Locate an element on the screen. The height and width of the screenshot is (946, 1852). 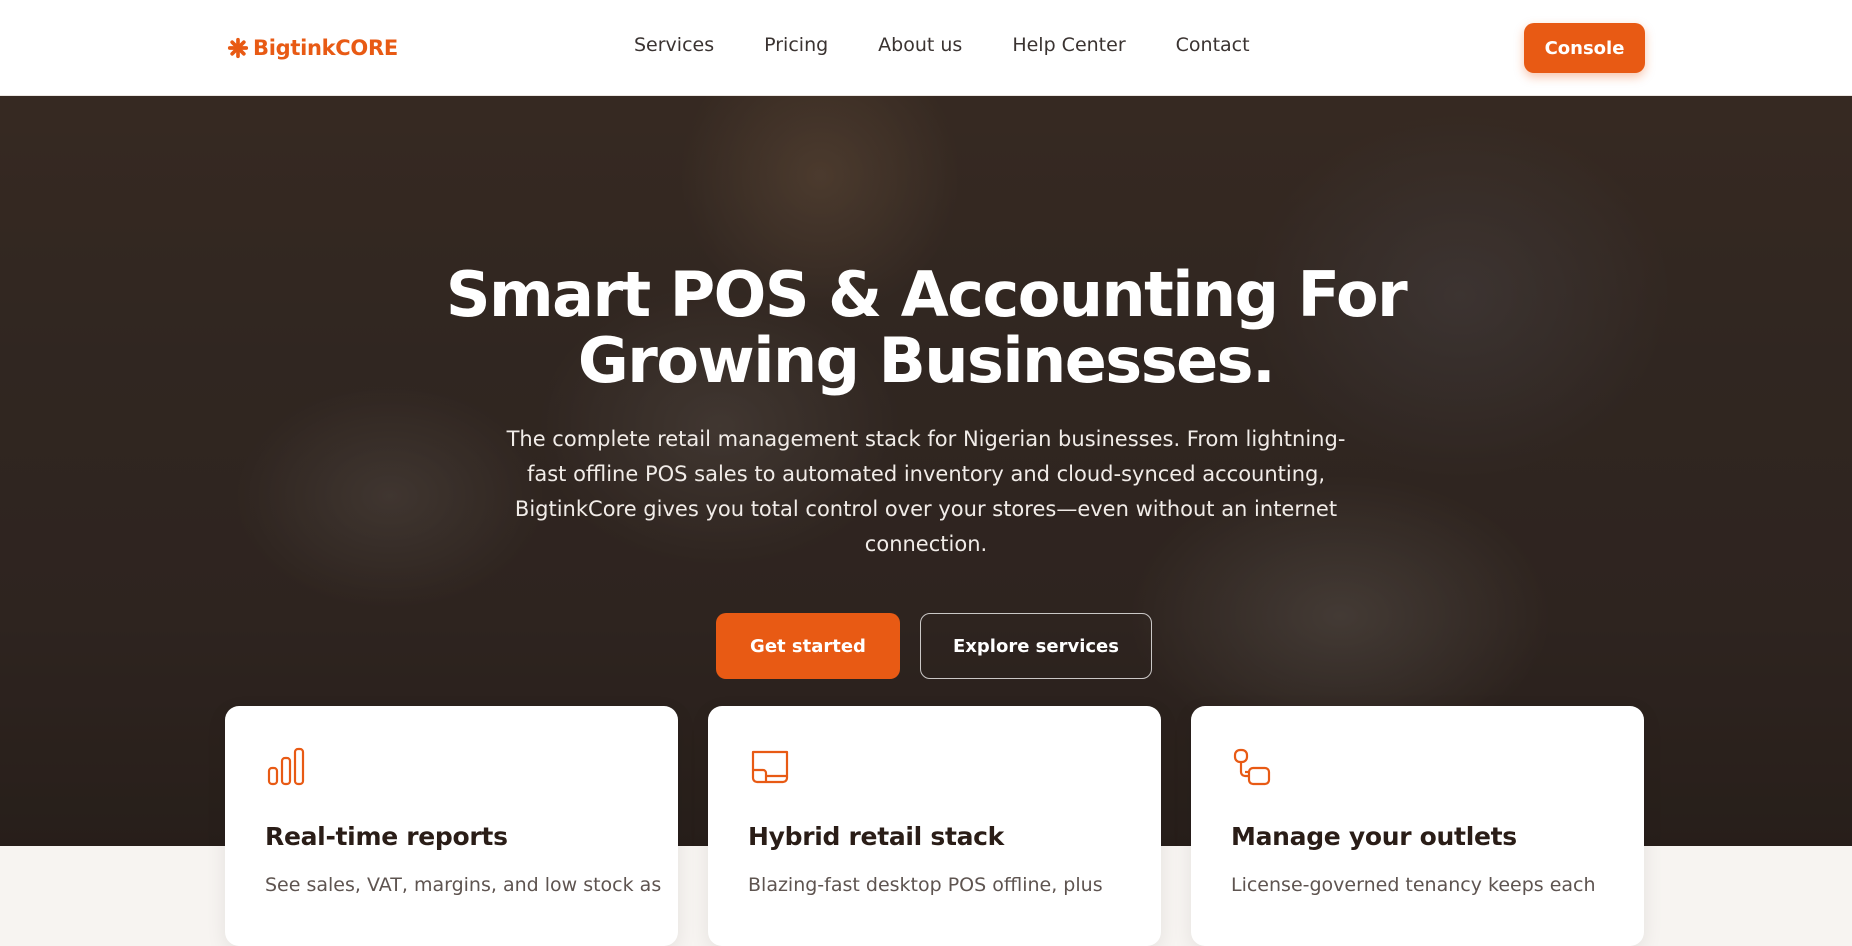
brand-logo: BigtinkCORE is located at coordinates (312, 48).